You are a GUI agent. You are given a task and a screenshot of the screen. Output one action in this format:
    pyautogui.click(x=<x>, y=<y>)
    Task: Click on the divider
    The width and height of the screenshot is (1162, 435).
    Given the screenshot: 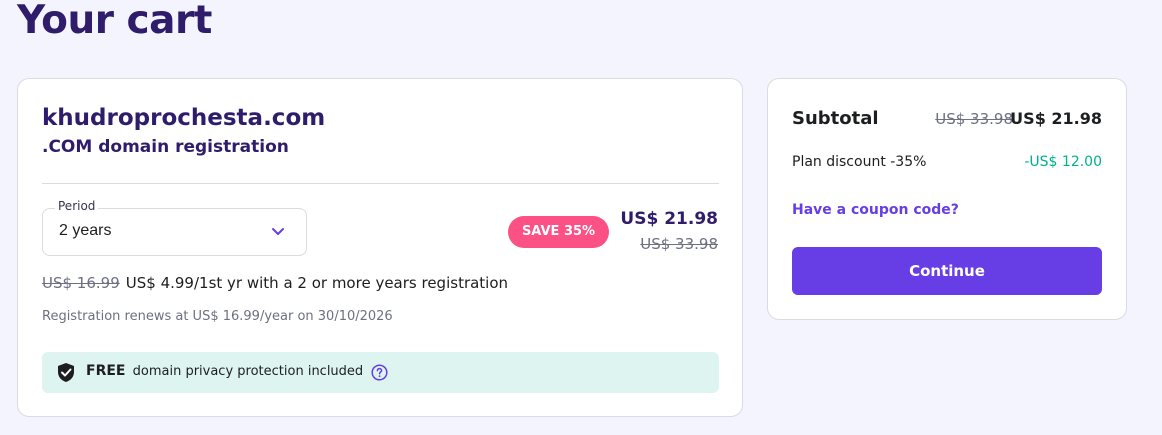 What is the action you would take?
    pyautogui.click(x=380, y=183)
    